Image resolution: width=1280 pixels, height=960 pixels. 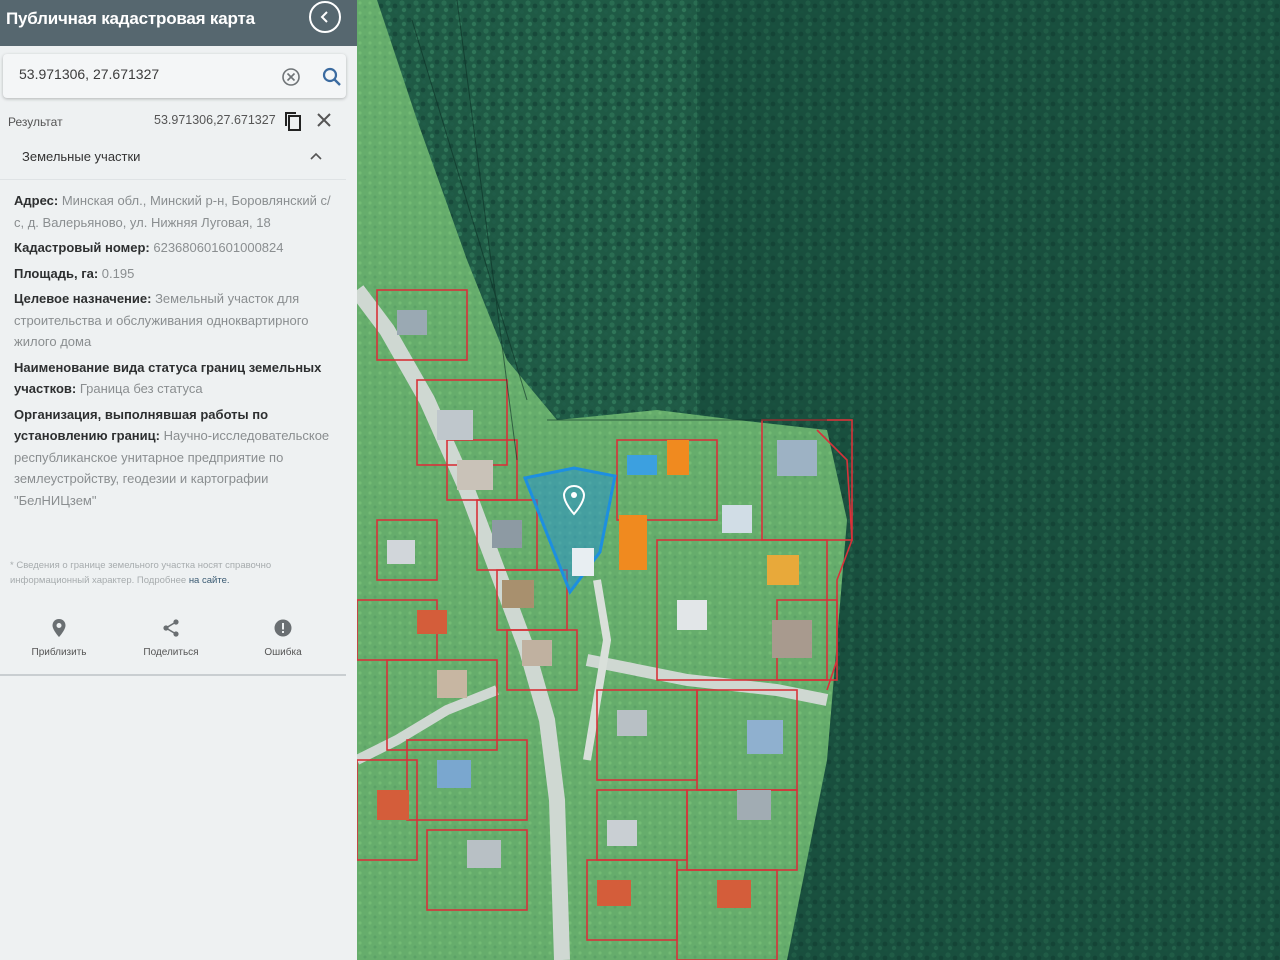 I want to click on collapse-panel-button, so click(x=325, y=17).